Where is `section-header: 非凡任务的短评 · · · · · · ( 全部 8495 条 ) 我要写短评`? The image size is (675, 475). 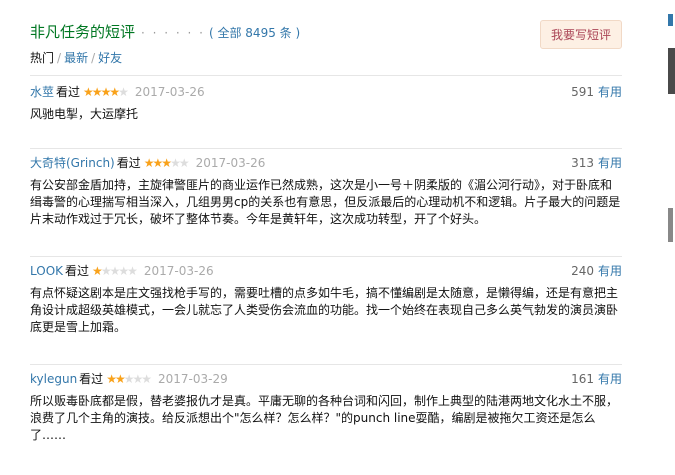 section-header: 非凡任务的短评 · · · · · · ( 全部 8495 条 ) 我要写短评 is located at coordinates (326, 24).